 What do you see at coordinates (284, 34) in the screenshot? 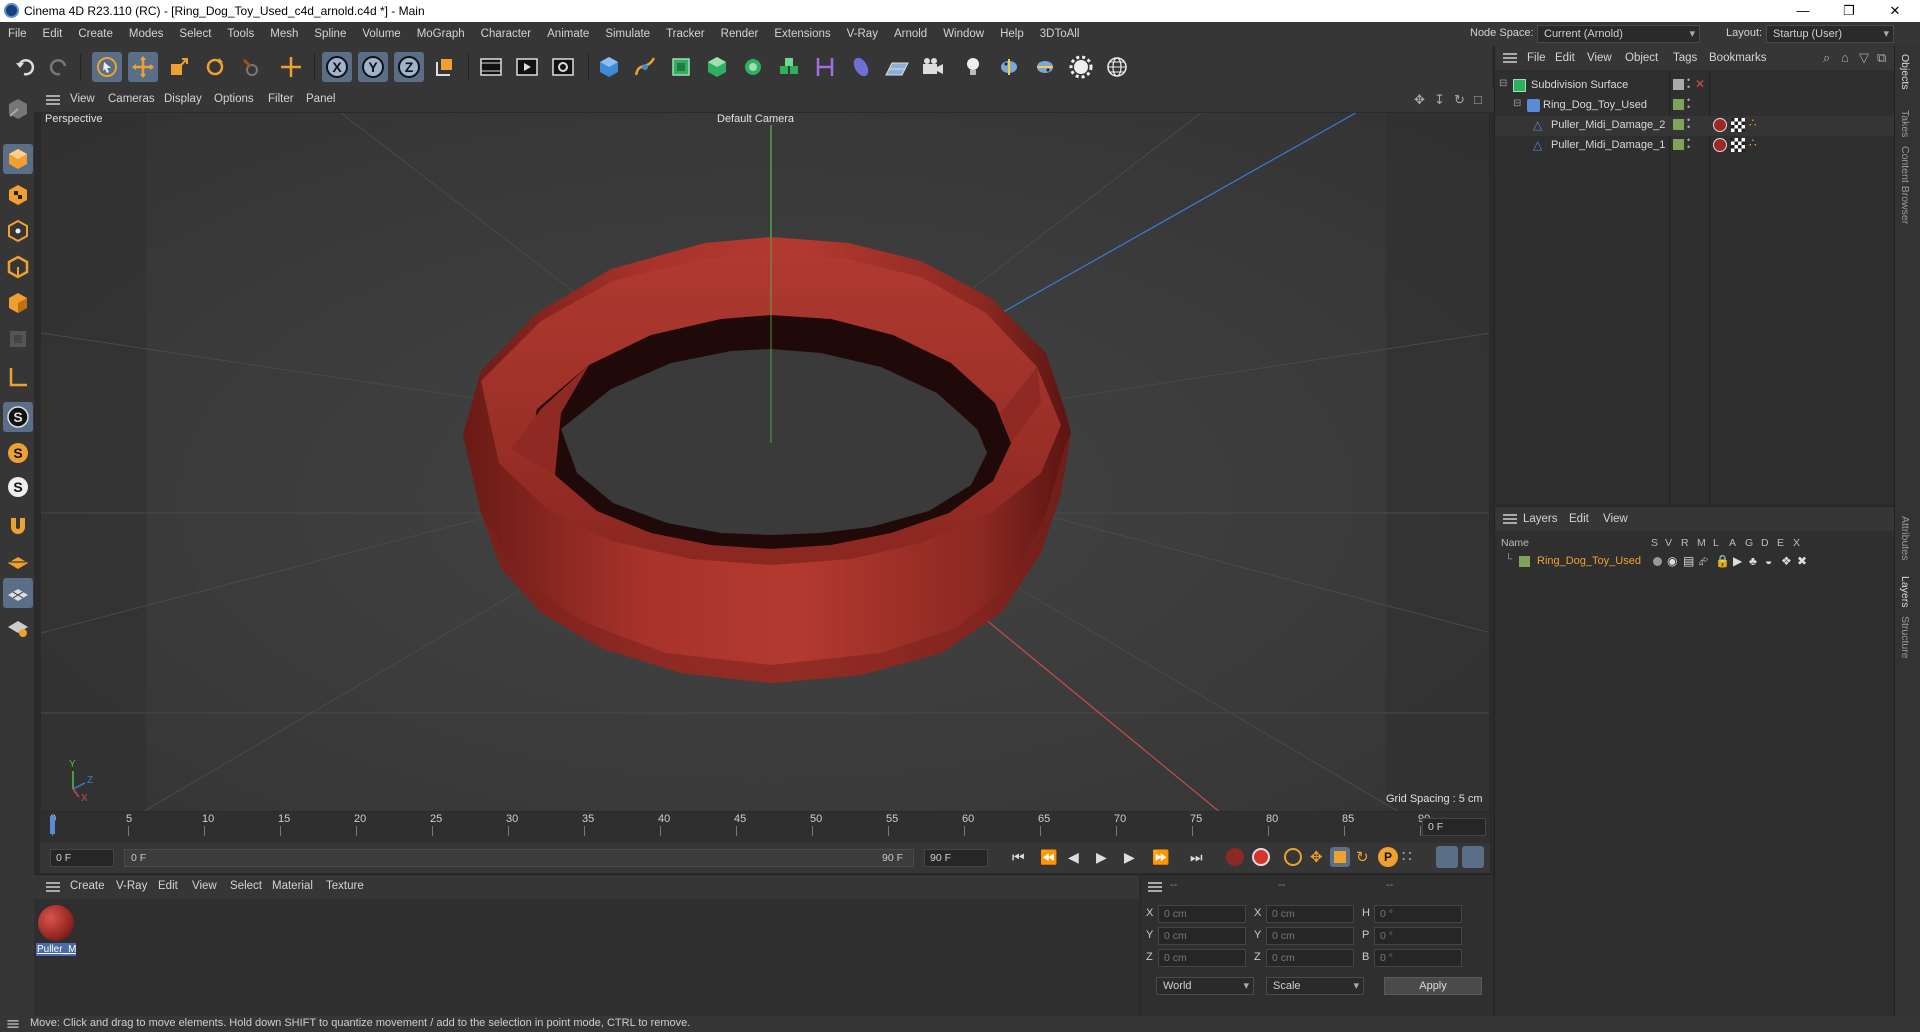
I see `menu-mesh: Mesh` at bounding box center [284, 34].